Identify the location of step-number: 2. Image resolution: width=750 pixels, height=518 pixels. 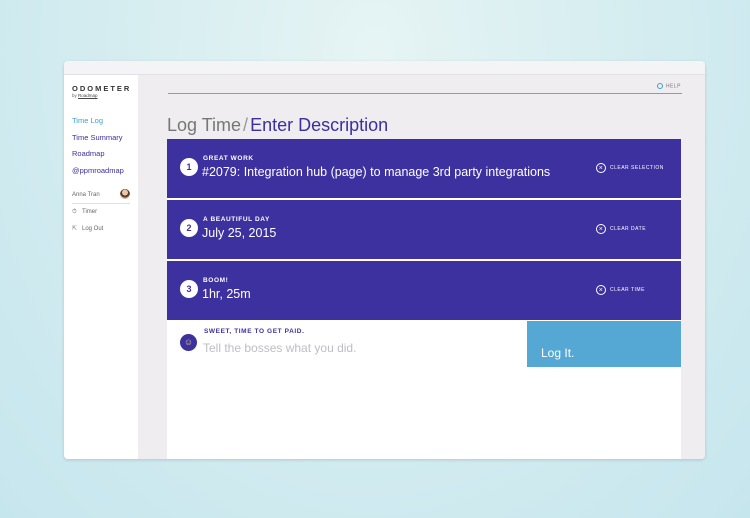
(189, 228).